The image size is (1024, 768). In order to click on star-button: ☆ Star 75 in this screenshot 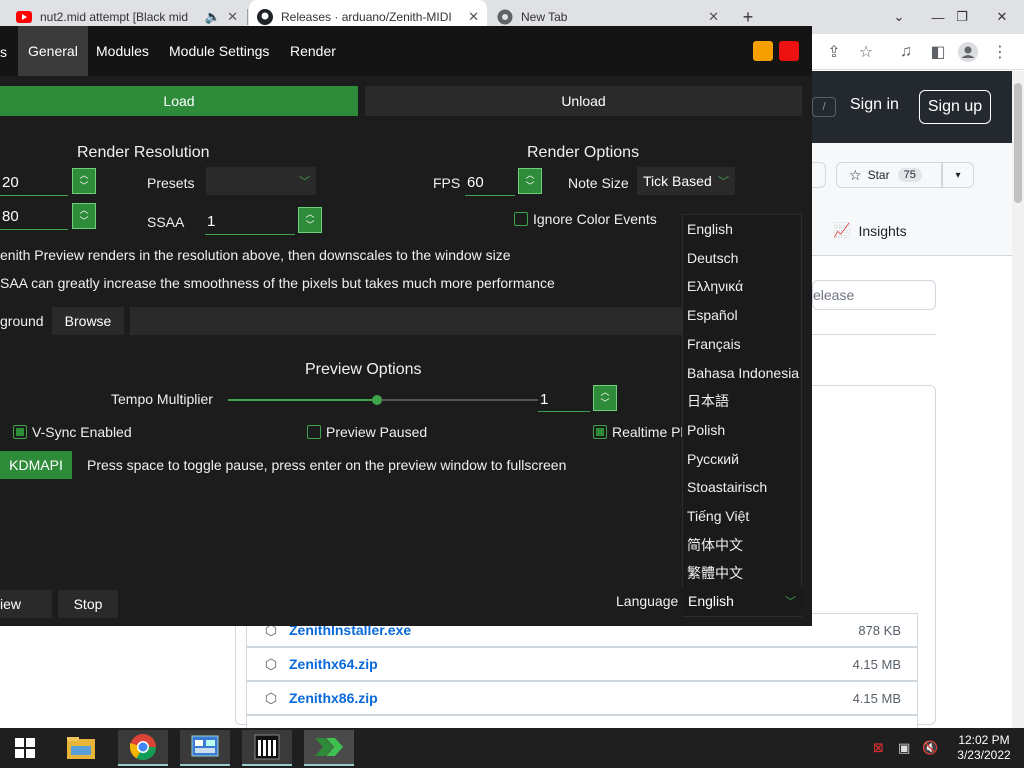, I will do `click(889, 175)`.